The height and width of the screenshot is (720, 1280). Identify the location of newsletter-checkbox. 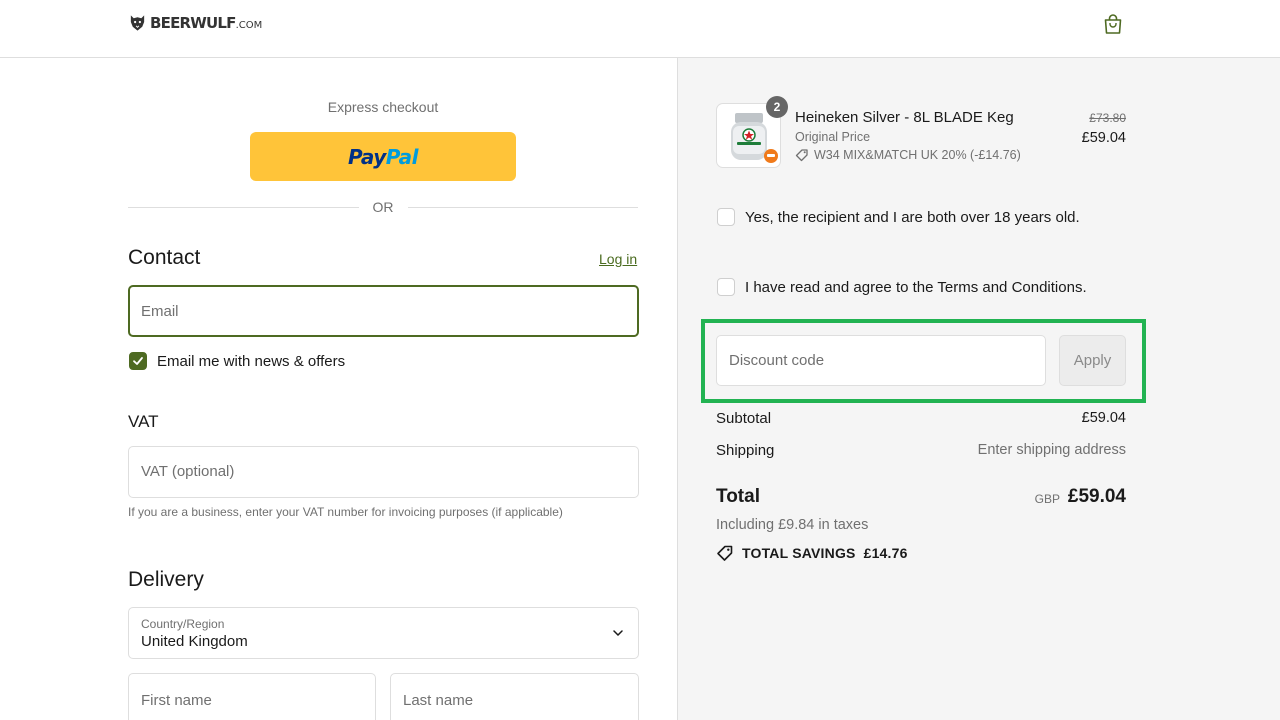
(138, 361).